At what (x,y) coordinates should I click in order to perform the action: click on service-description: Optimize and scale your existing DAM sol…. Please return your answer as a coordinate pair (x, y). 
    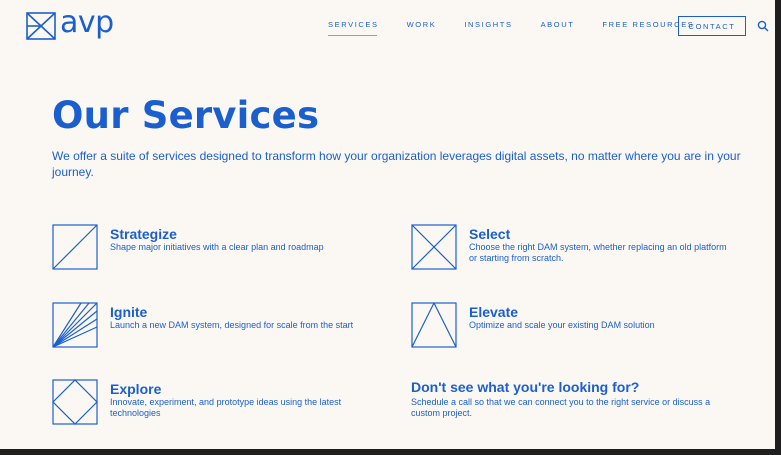
    Looking at the image, I should click on (562, 325).